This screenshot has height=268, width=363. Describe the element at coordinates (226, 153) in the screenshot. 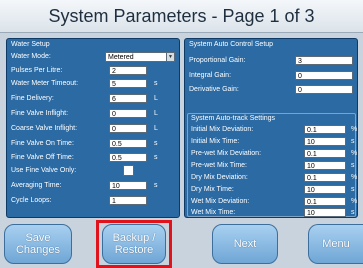

I see `auto-track-label: Pre-wet Mix Deviation:` at that location.